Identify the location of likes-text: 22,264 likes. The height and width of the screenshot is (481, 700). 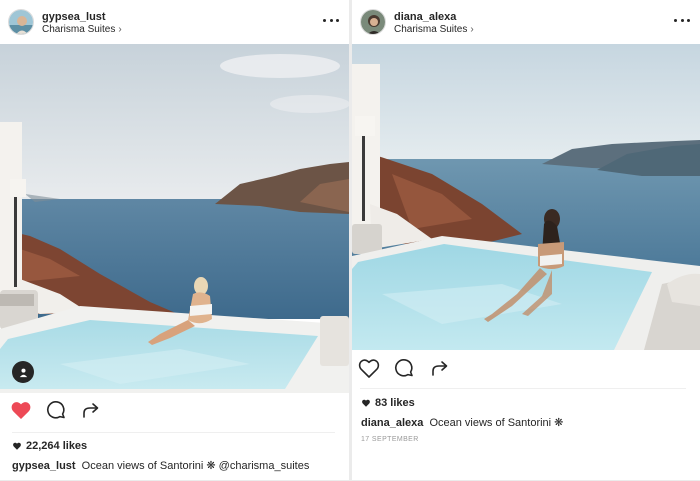
(57, 446).